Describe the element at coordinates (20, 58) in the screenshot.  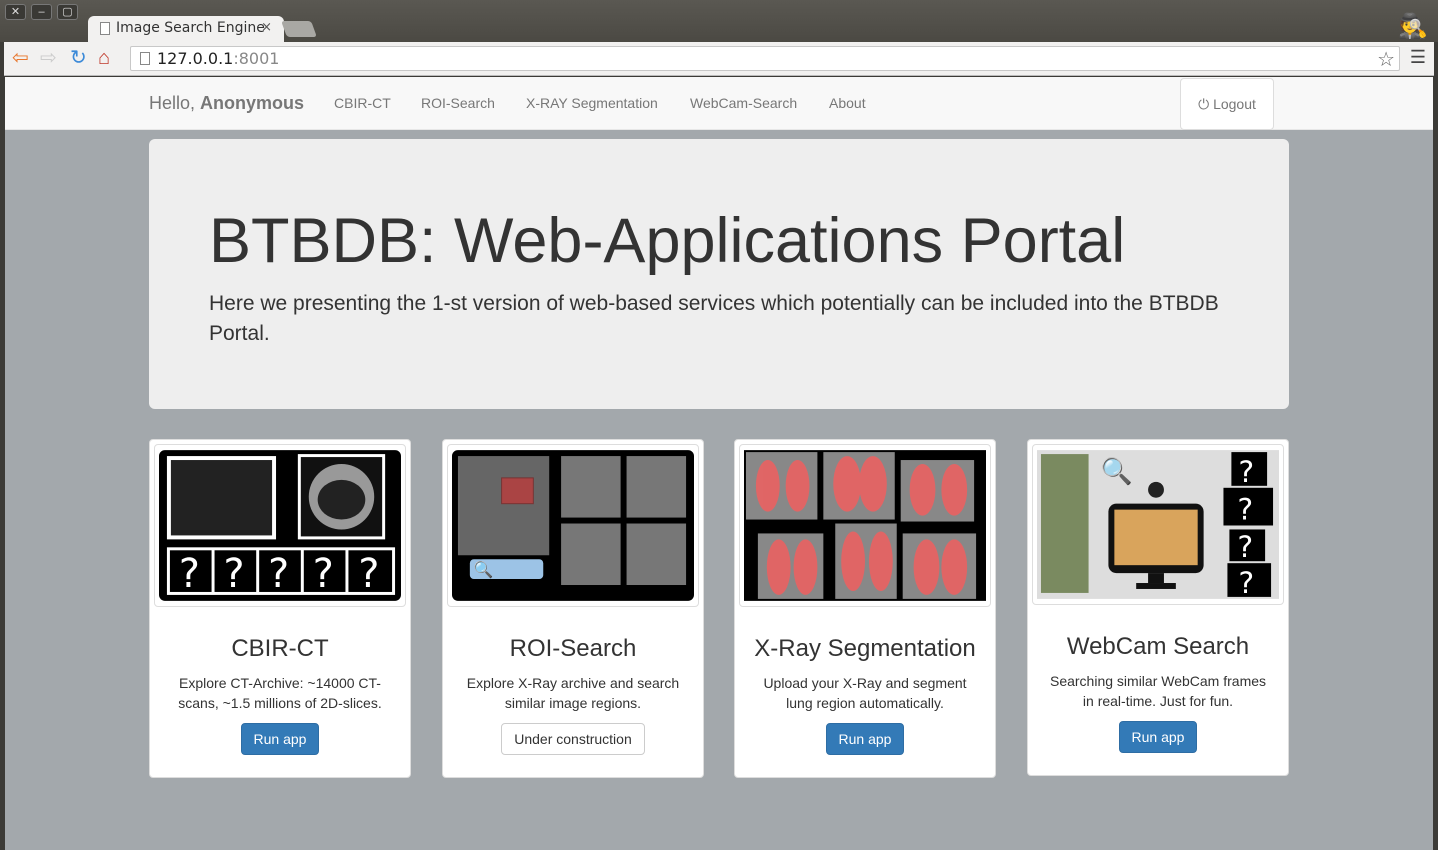
I see `back-icon: ⇦` at that location.